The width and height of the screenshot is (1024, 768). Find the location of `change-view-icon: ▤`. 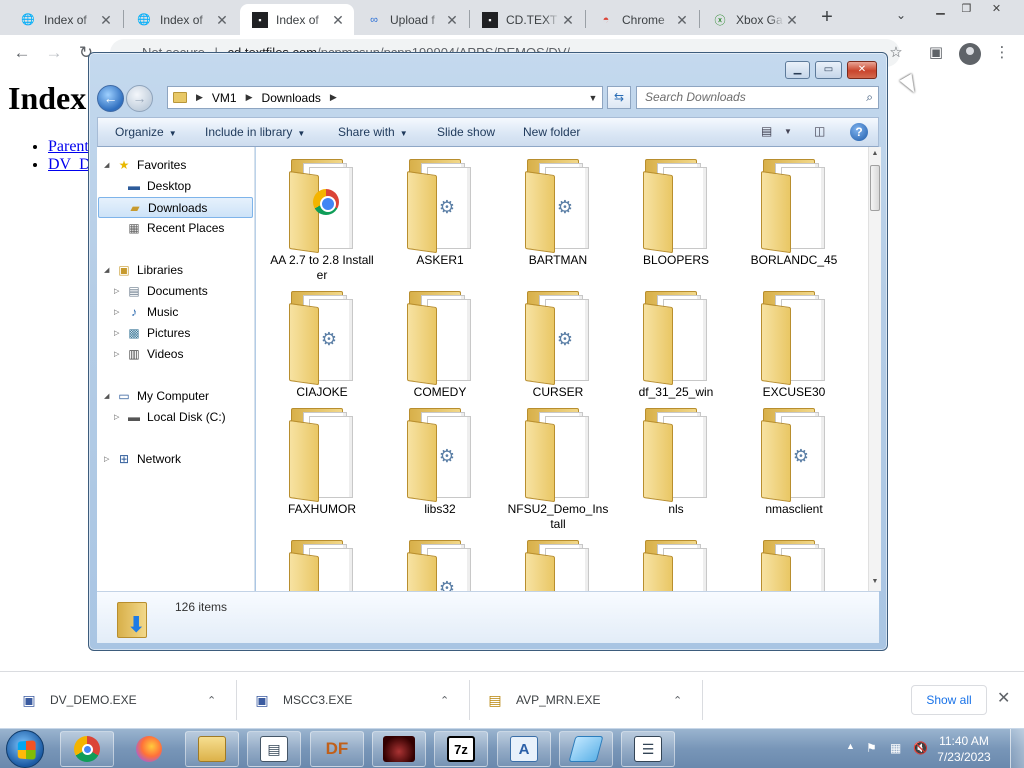

change-view-icon: ▤ is located at coordinates (766, 131).